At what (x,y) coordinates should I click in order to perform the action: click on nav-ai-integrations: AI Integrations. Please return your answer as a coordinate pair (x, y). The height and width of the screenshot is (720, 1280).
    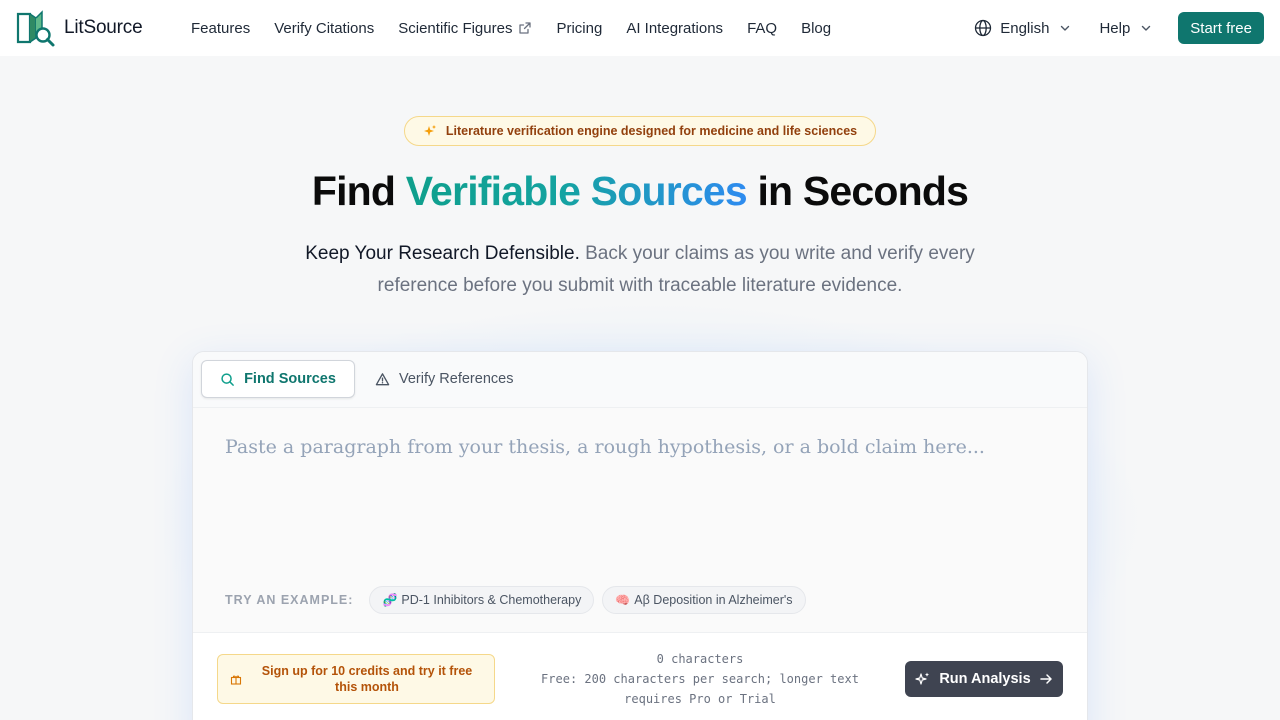
    Looking at the image, I should click on (674, 28).